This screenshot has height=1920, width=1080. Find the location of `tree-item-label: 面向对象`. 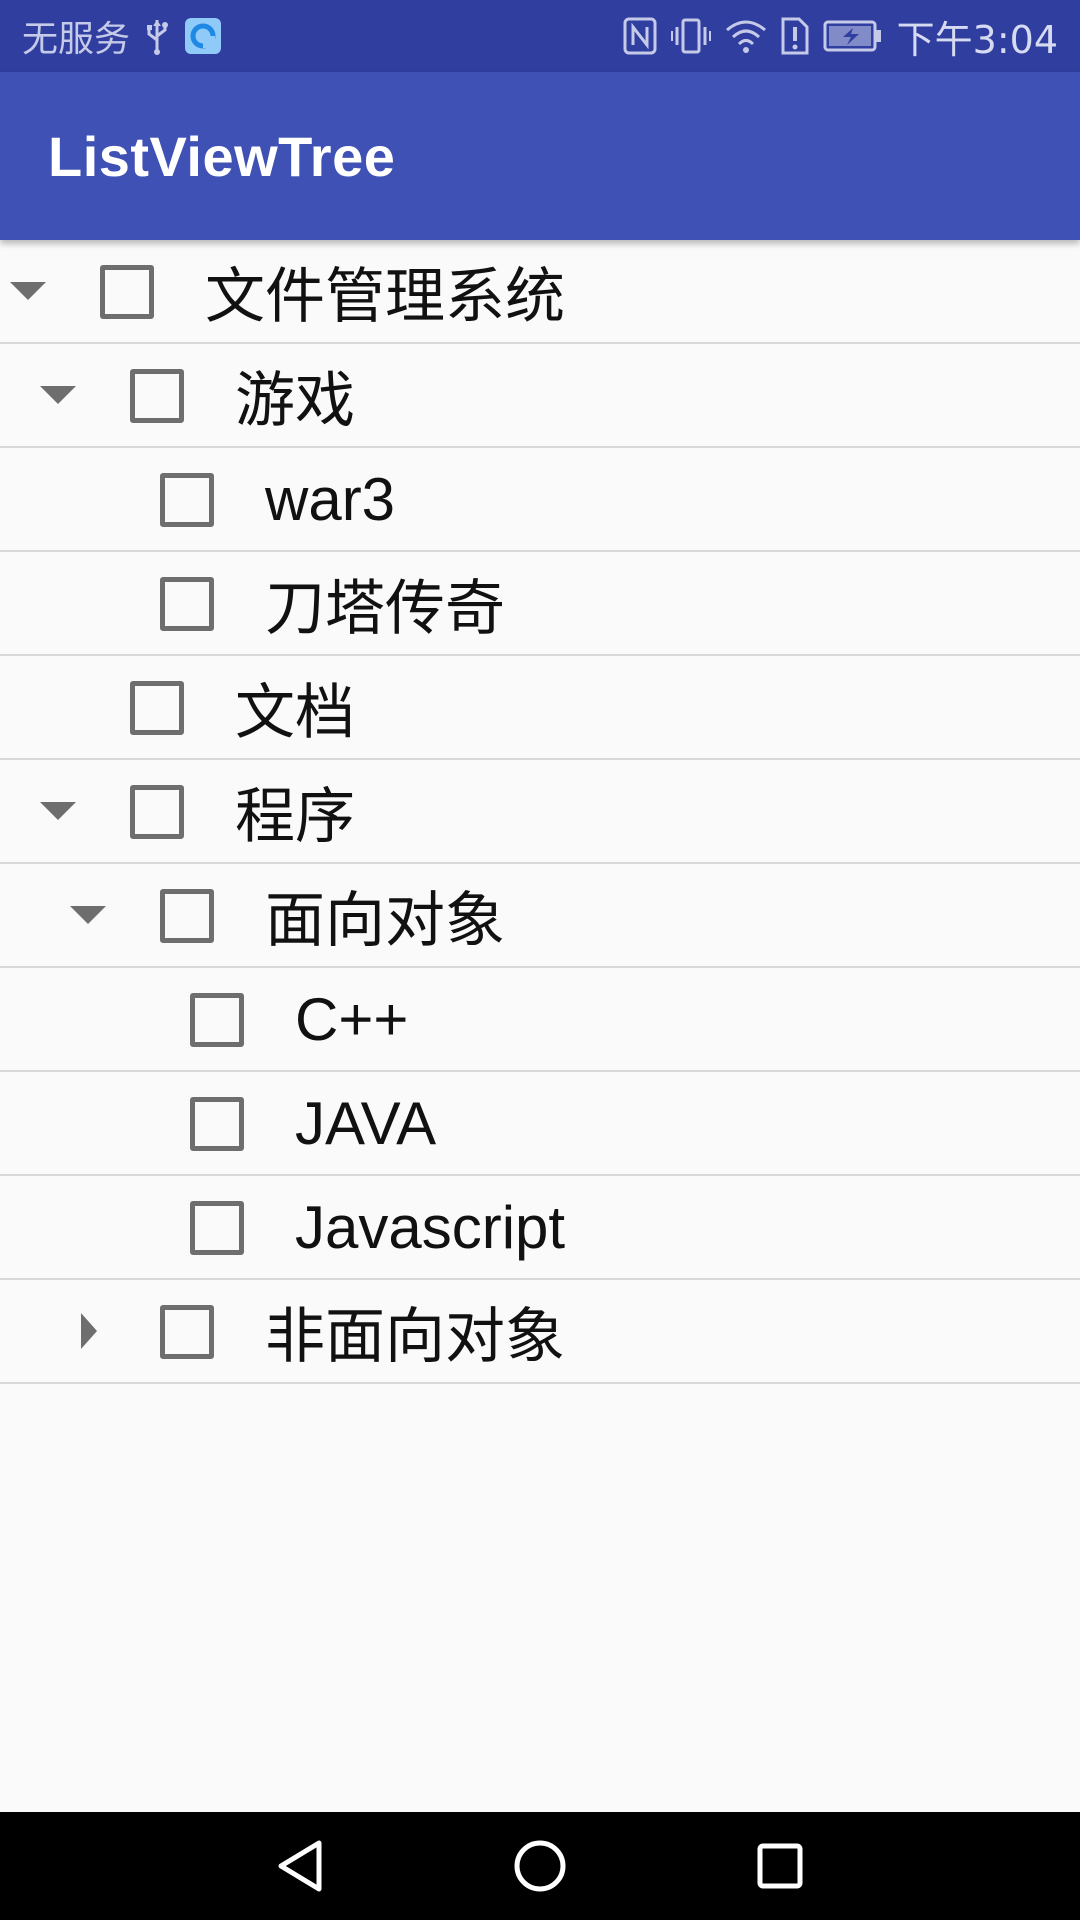

tree-item-label: 面向对象 is located at coordinates (385, 920).